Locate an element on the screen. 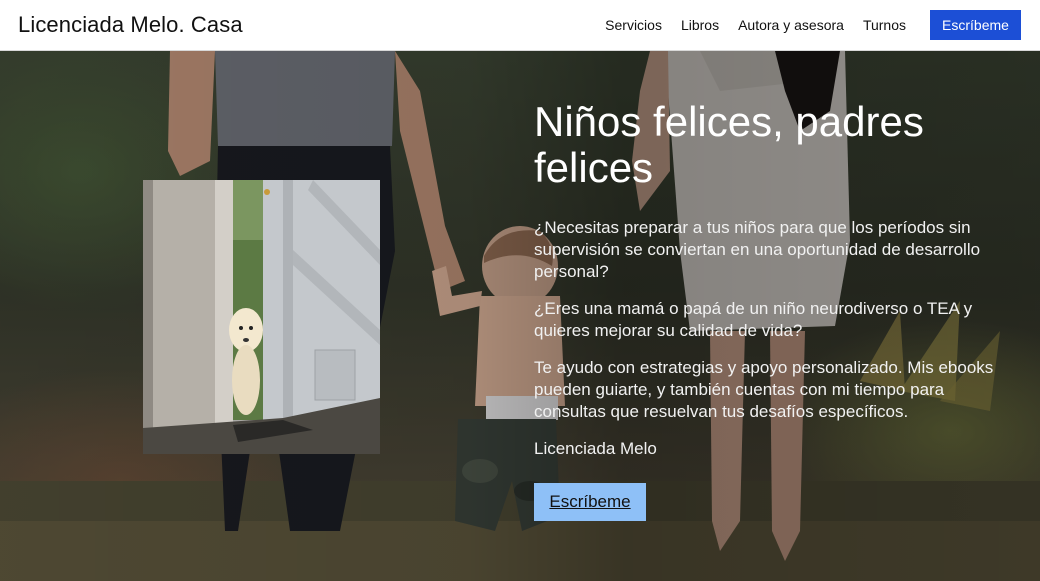 The width and height of the screenshot is (1040, 581). hero-title: Niños felices, padres felices is located at coordinates (729, 144).